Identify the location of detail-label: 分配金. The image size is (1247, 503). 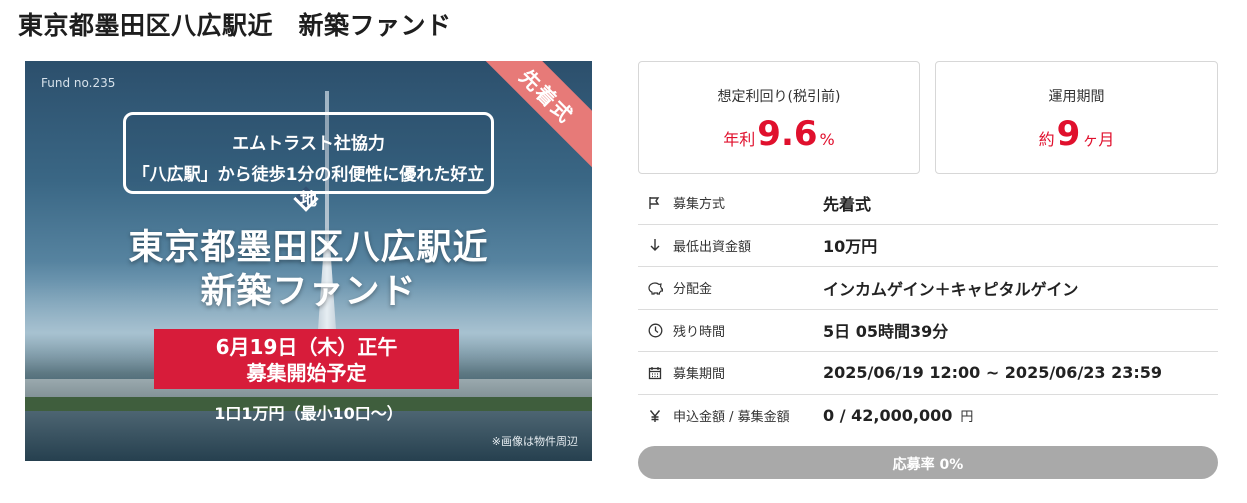
(693, 290).